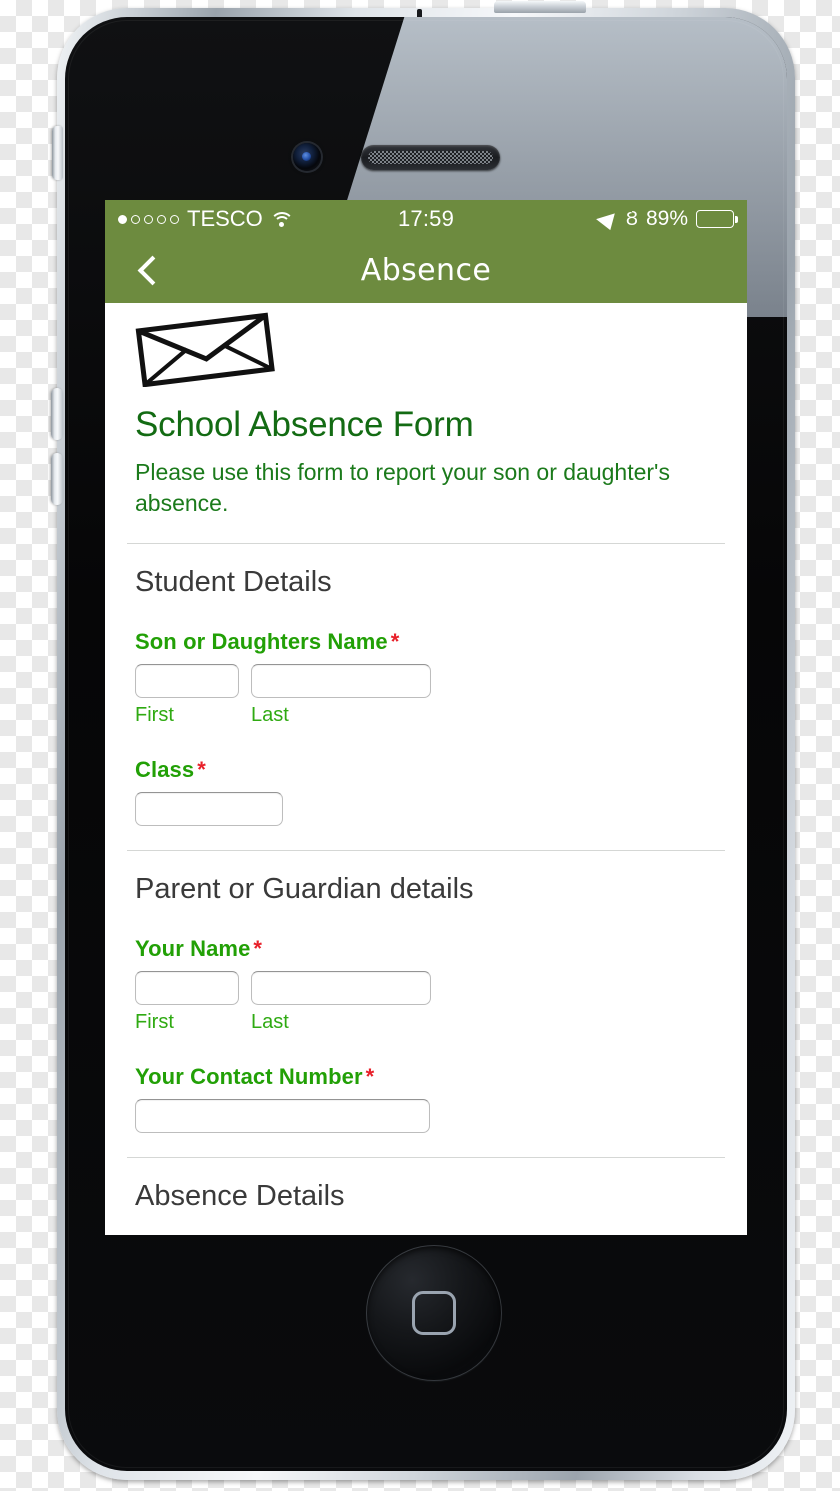  I want to click on front-camera, so click(307, 157).